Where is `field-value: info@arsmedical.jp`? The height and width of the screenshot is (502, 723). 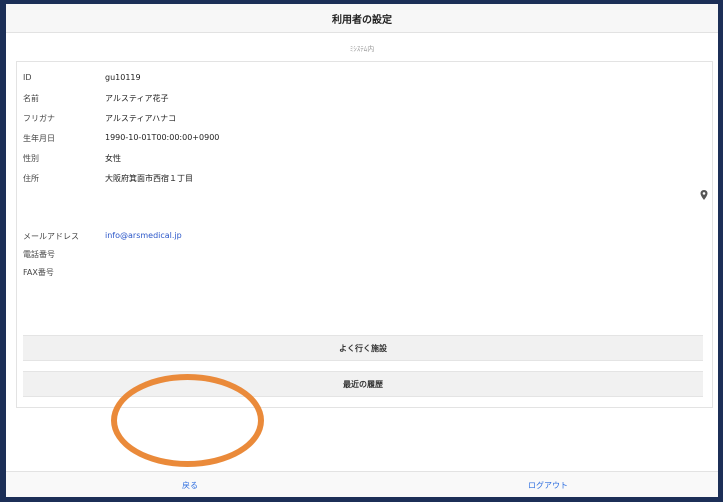 field-value: info@arsmedical.jp is located at coordinates (143, 235).